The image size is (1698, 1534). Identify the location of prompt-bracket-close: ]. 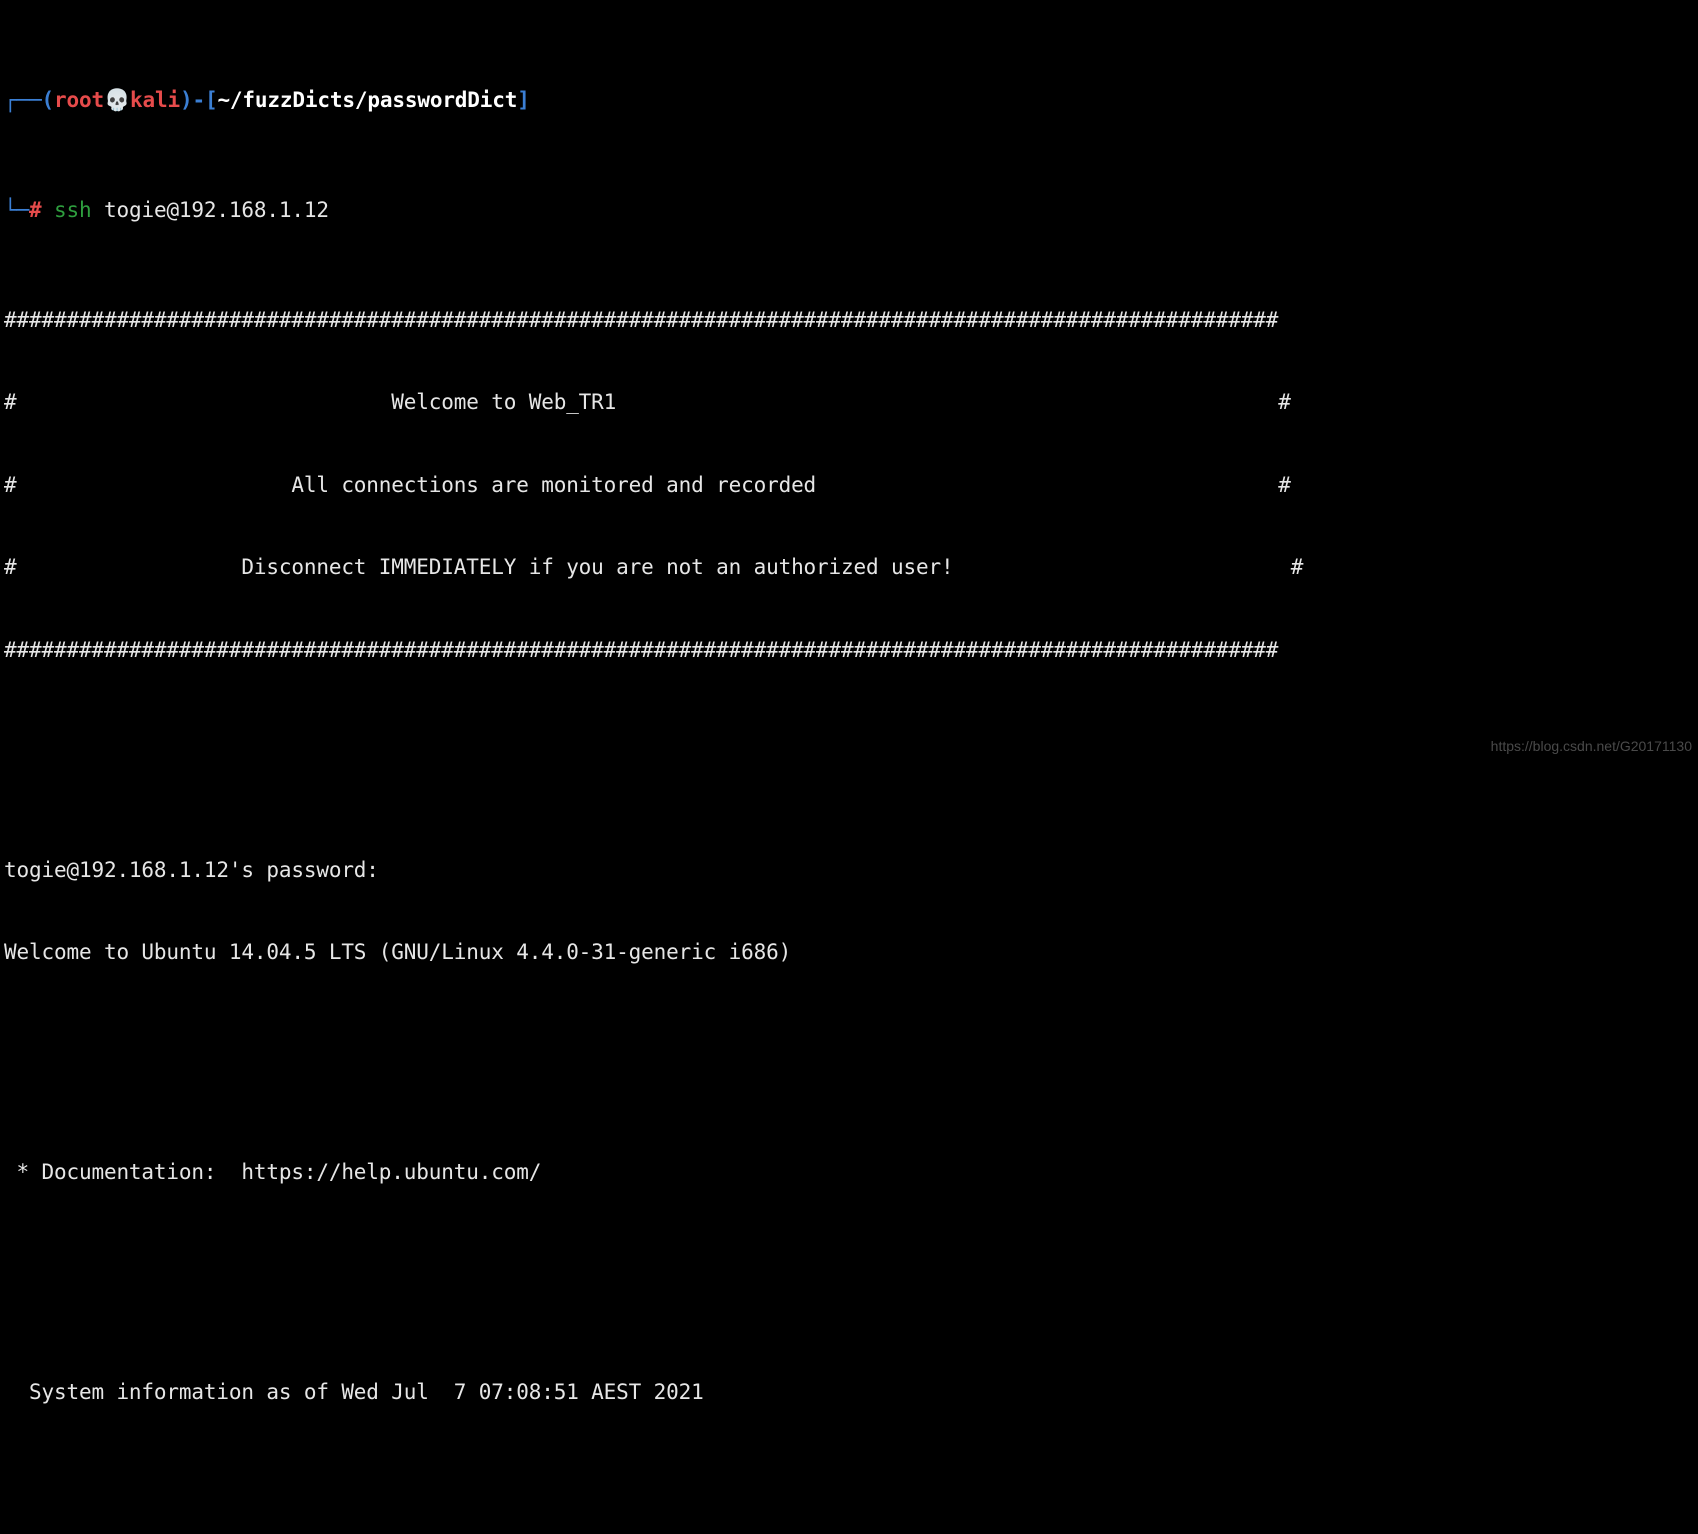
(523, 99).